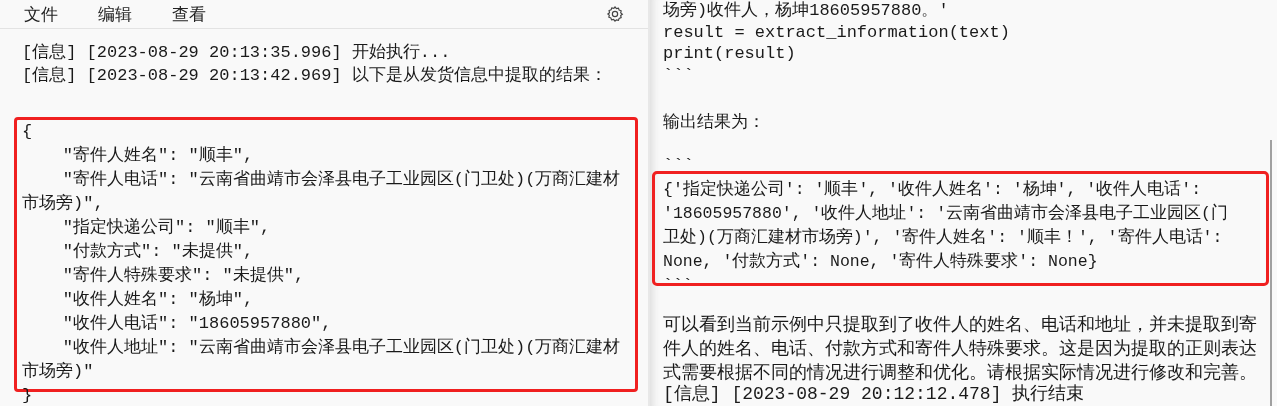 This screenshot has height=406, width=1277. I want to click on explanation-text: 可以看到当前示例中只提取到了收件人的姓名、电话和地址，并未提取到寄件人的姓名、电话、付款方式和寄件人特殊要求。这是因为提取的正则表达式需要根据不同的情况进行调整和优化。请根据实际情况进行修改和完善。, so click(960, 348).